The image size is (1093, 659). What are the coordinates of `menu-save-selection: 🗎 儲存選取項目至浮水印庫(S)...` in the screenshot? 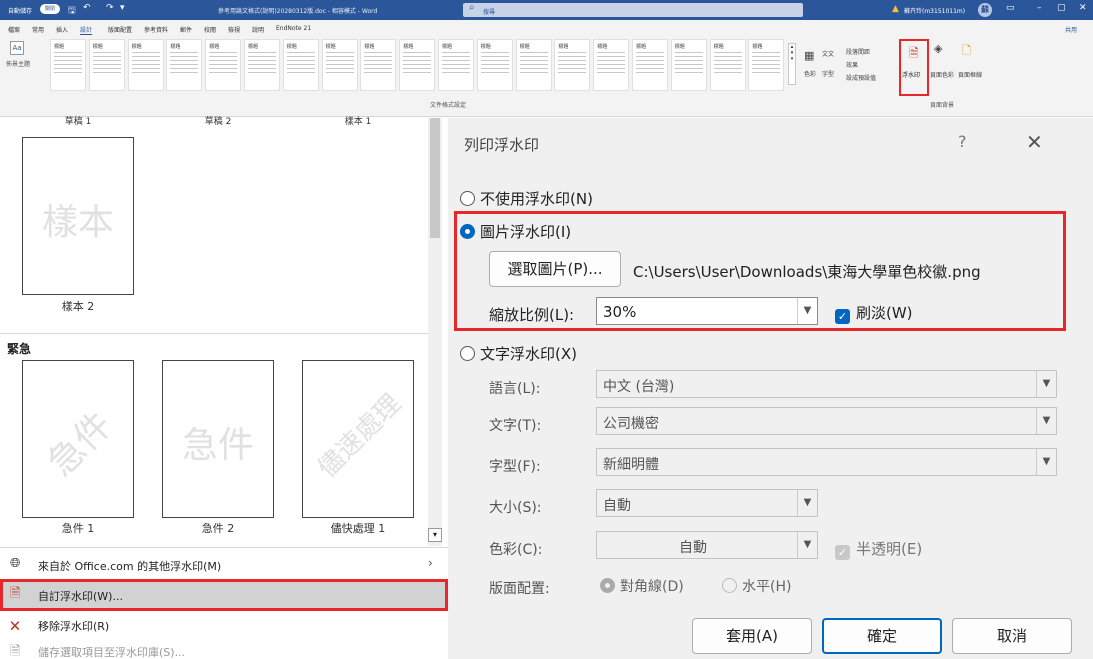 It's located at (224, 648).